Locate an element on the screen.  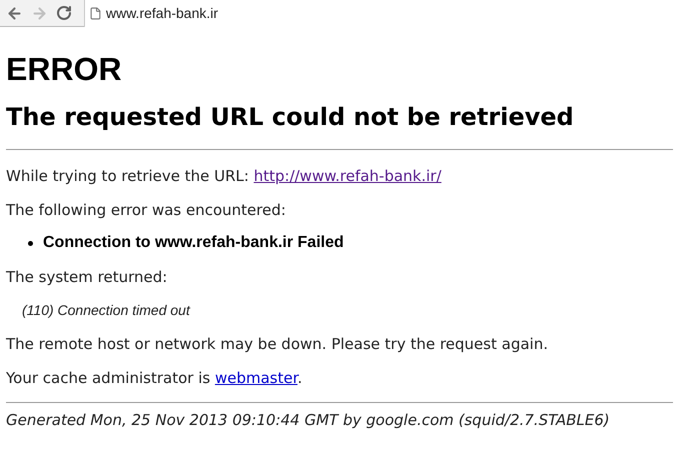
advice-text: The remote host or network may be down. Please try the request again. is located at coordinates (277, 344).